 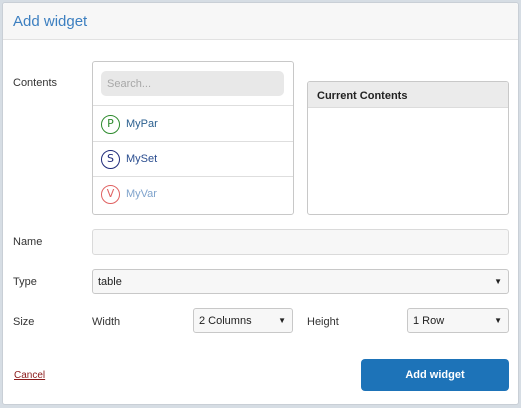 I want to click on contents-list: P MyPar S MySet V MyVar, so click(x=193, y=138).